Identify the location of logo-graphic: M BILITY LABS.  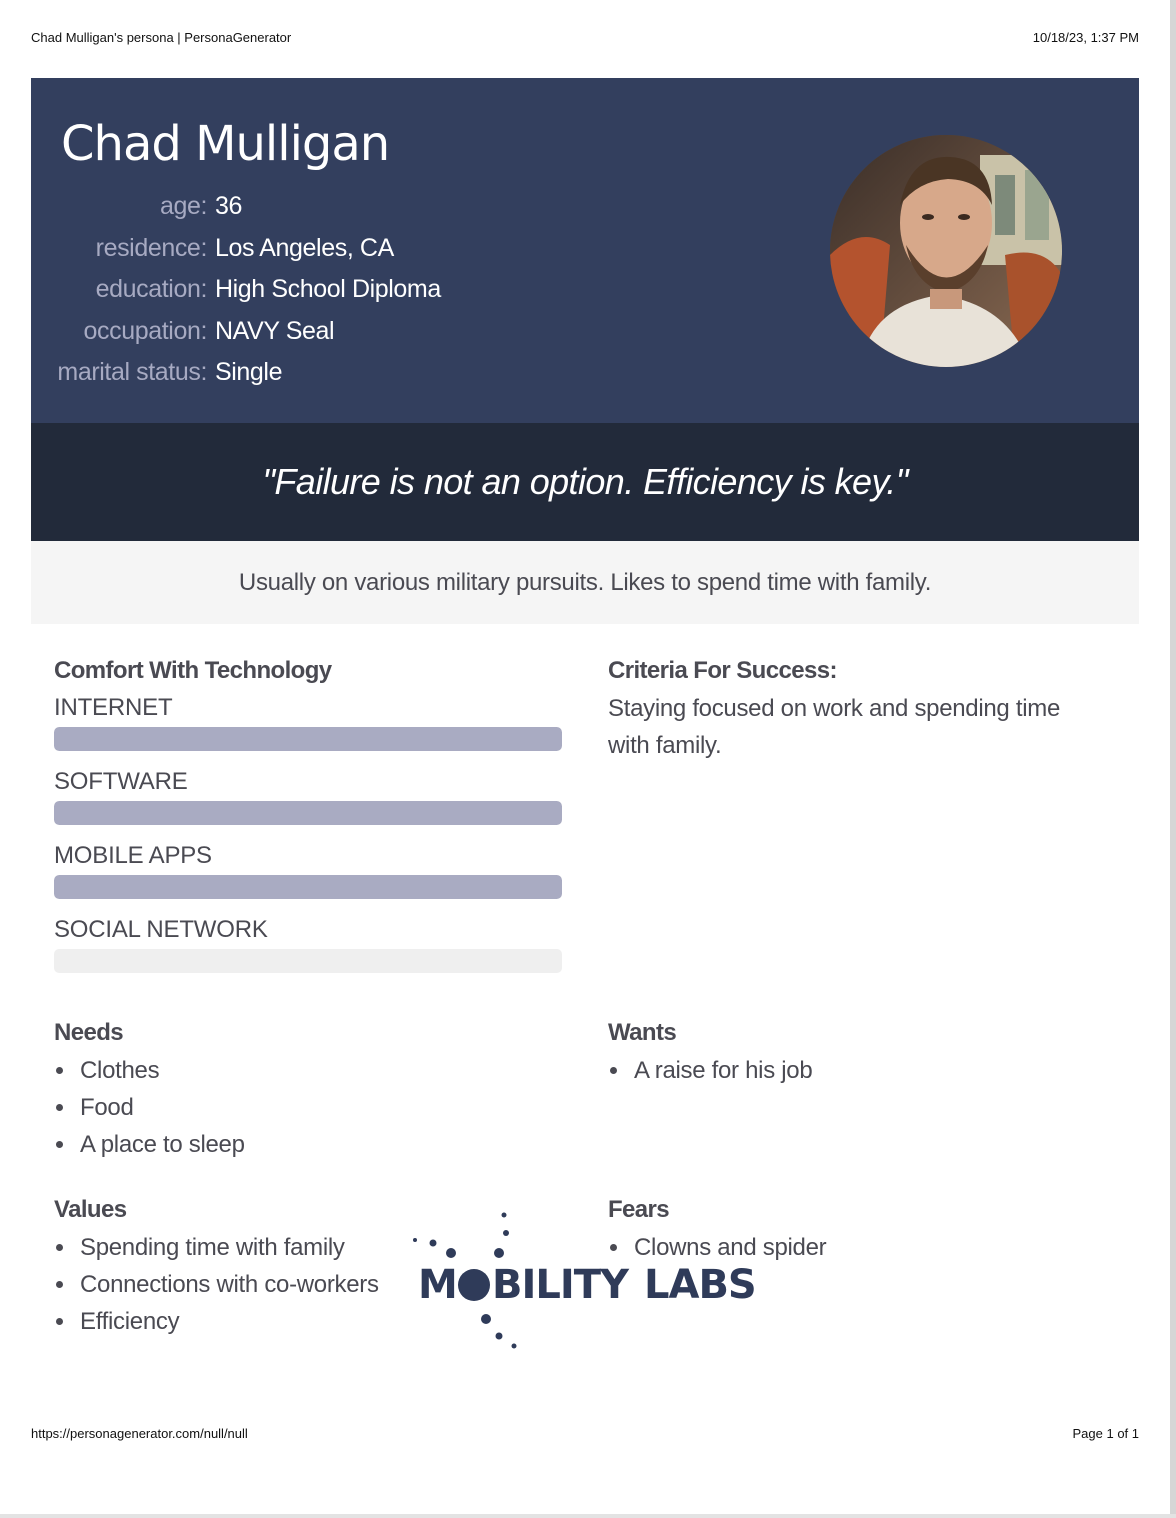
(585, 1280).